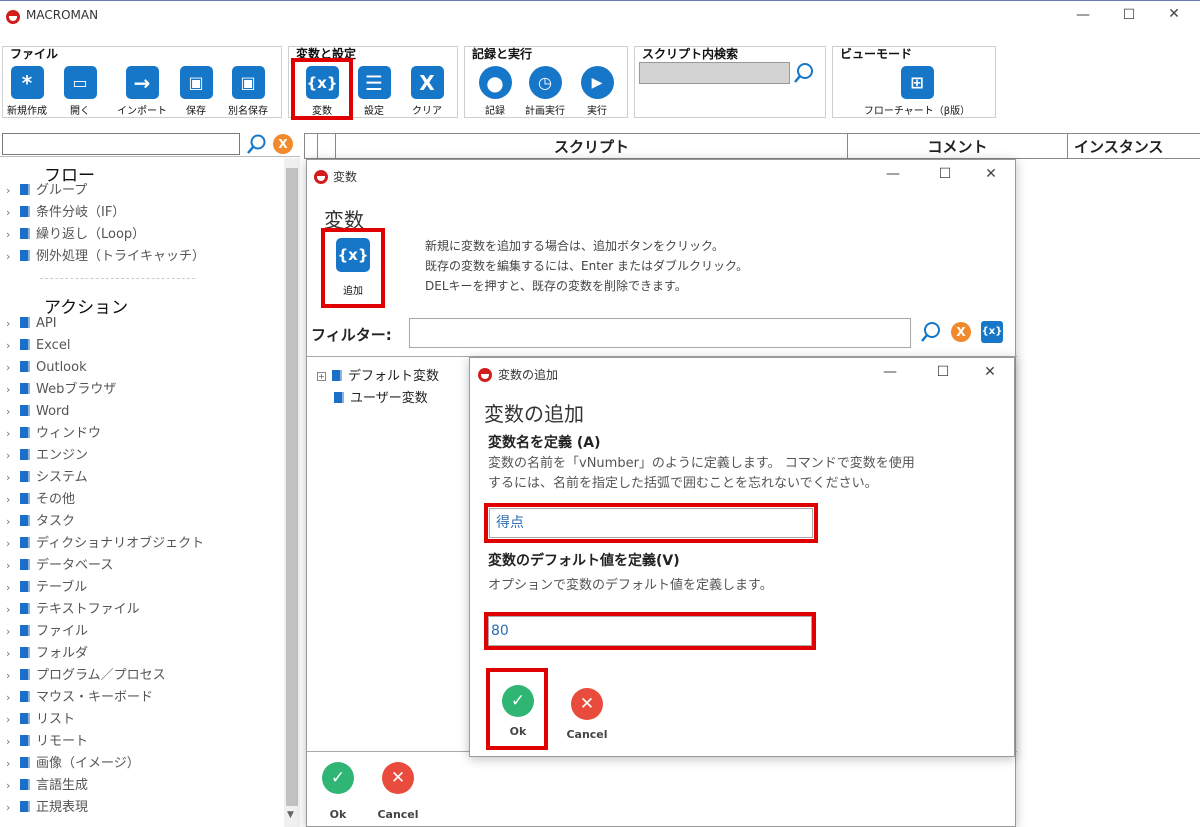 The image size is (1200, 827). I want to click on add-dialog-close-icon: ✕, so click(990, 372).